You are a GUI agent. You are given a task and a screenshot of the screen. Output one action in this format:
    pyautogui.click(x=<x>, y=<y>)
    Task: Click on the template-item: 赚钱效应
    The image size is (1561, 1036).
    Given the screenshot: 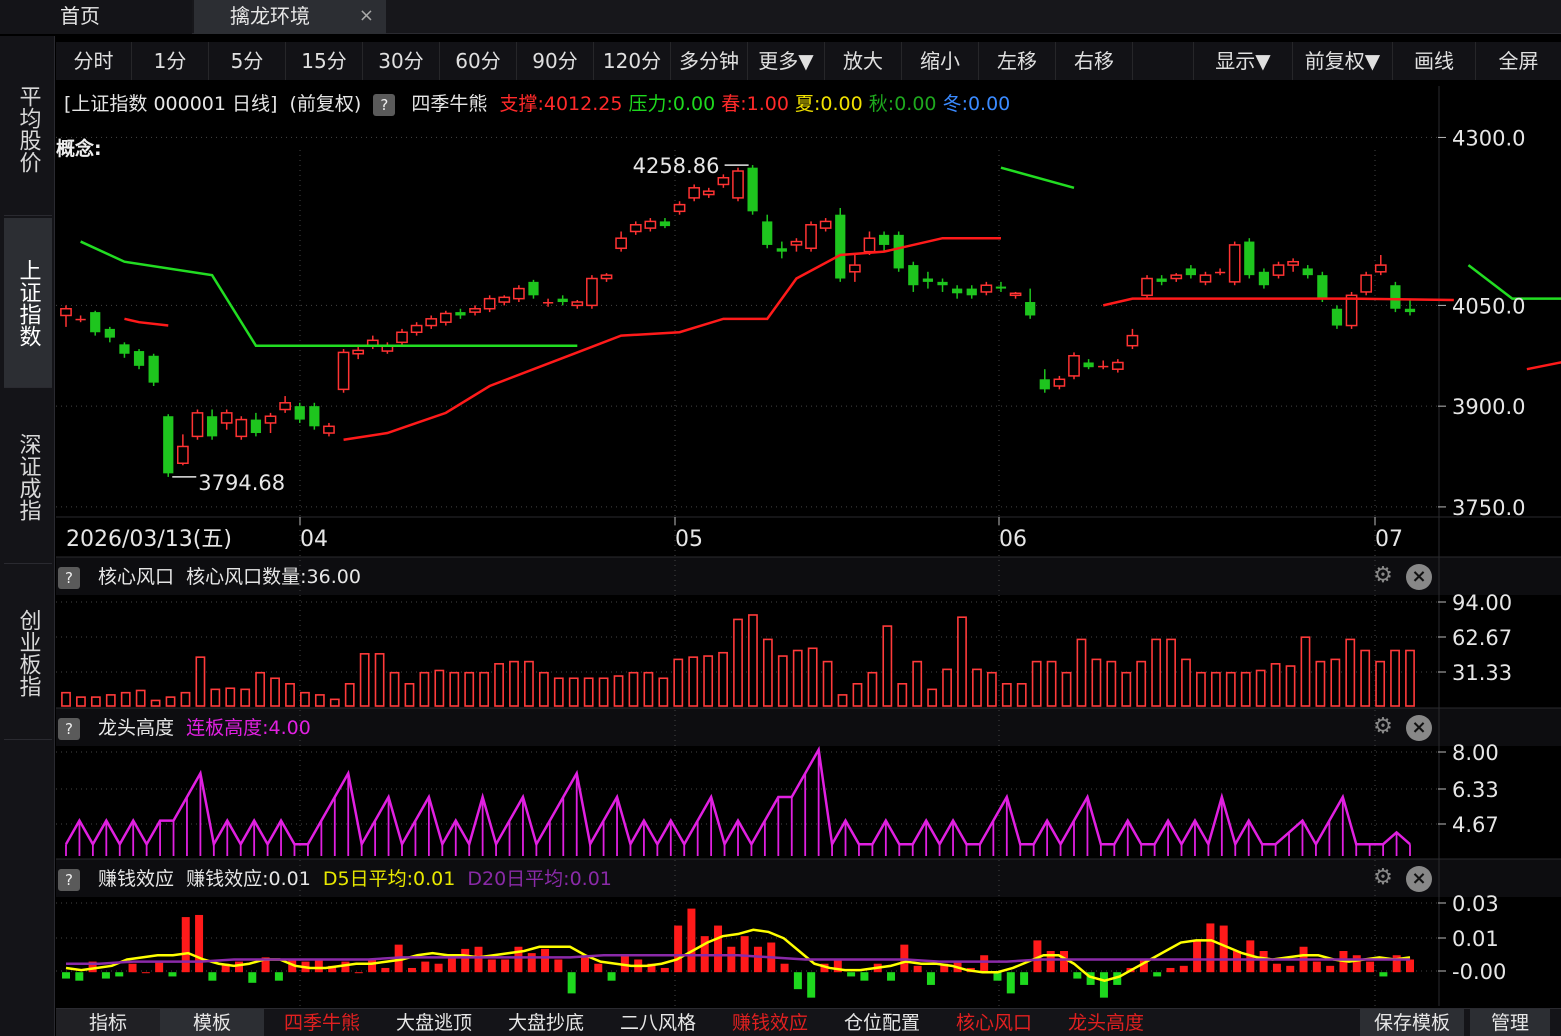 What is the action you would take?
    pyautogui.click(x=770, y=1022)
    